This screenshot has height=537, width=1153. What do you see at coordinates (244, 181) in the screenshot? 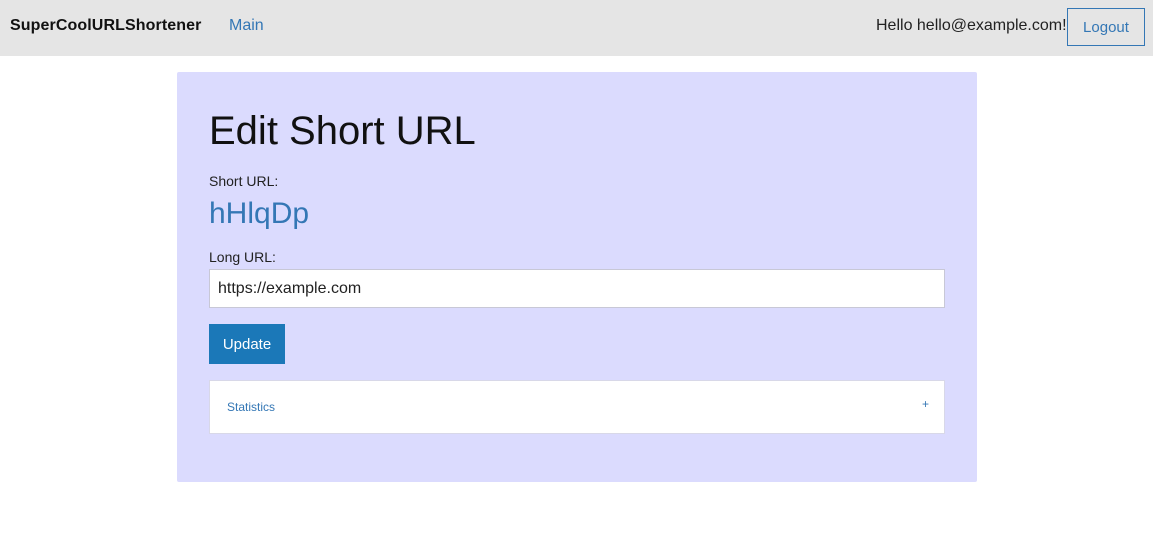
I see `short-url-label: Short URL:` at bounding box center [244, 181].